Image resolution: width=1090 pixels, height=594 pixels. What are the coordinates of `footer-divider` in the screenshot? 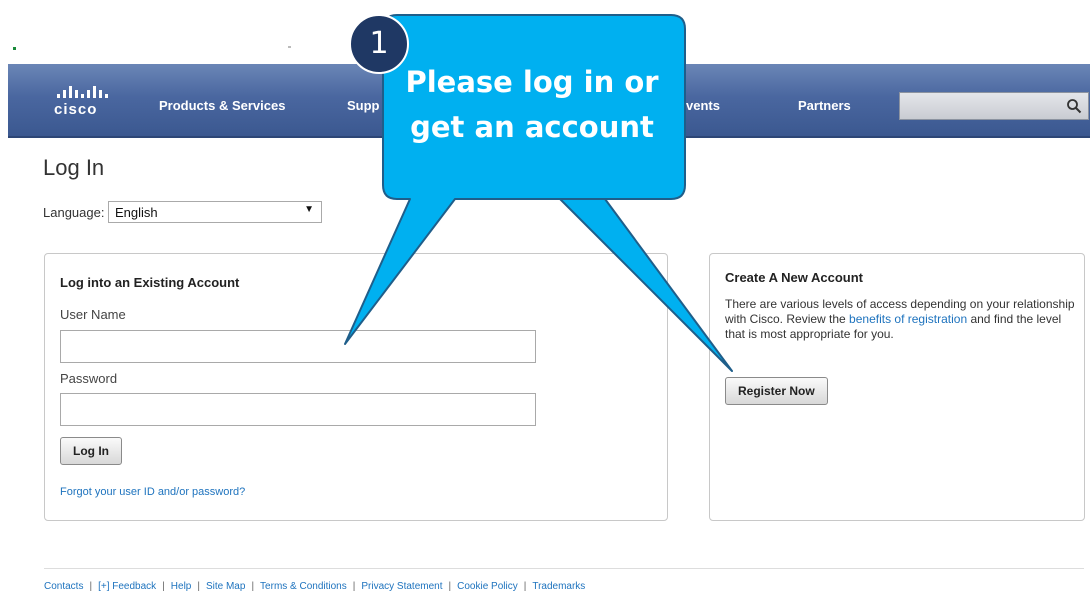 It's located at (564, 568).